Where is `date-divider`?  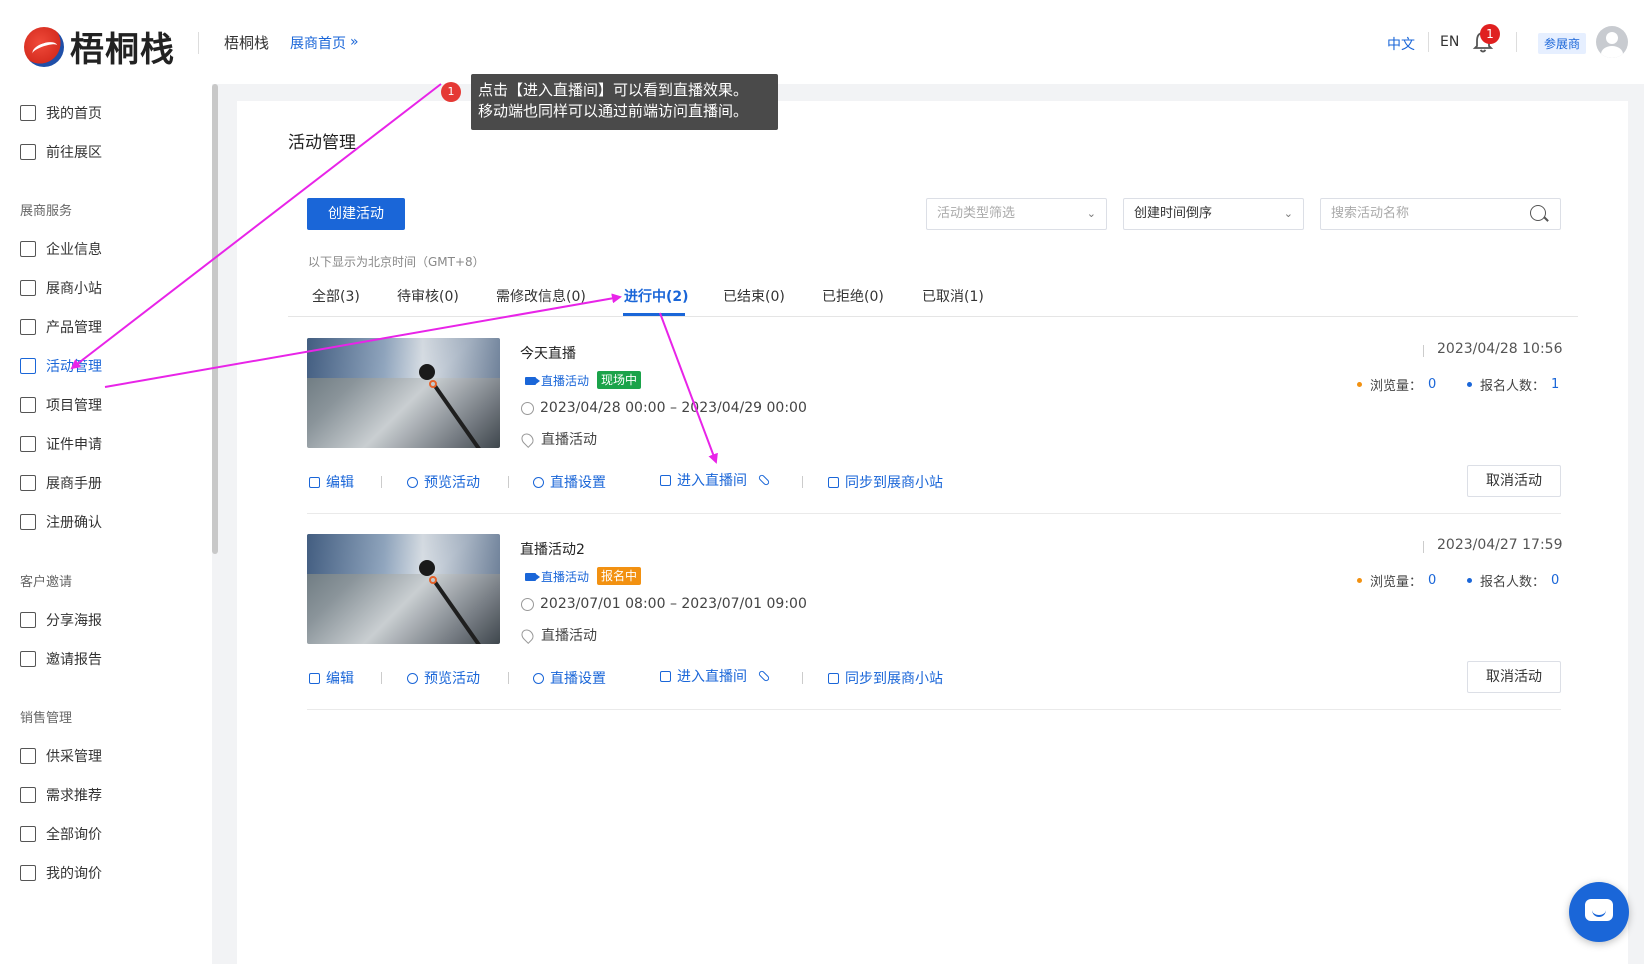 date-divider is located at coordinates (1423, 547).